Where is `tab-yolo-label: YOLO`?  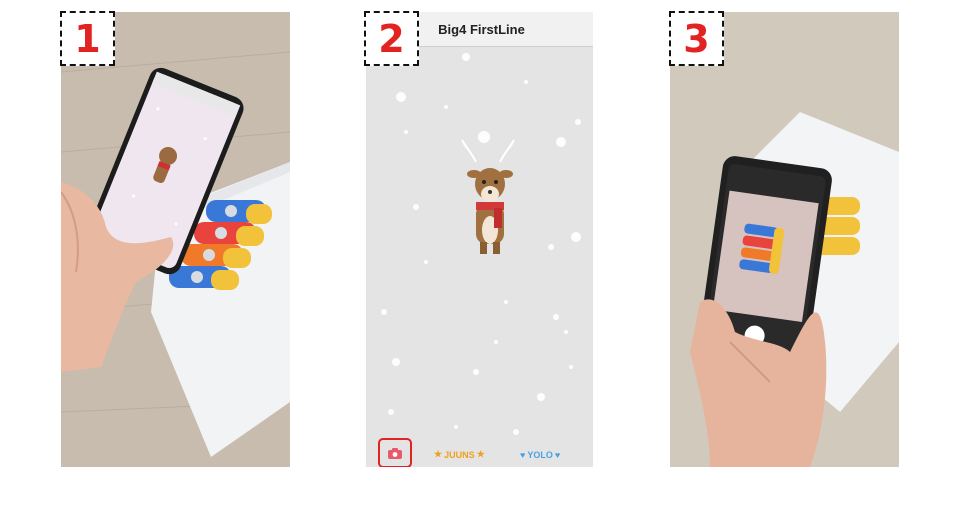 tab-yolo-label: YOLO is located at coordinates (540, 455).